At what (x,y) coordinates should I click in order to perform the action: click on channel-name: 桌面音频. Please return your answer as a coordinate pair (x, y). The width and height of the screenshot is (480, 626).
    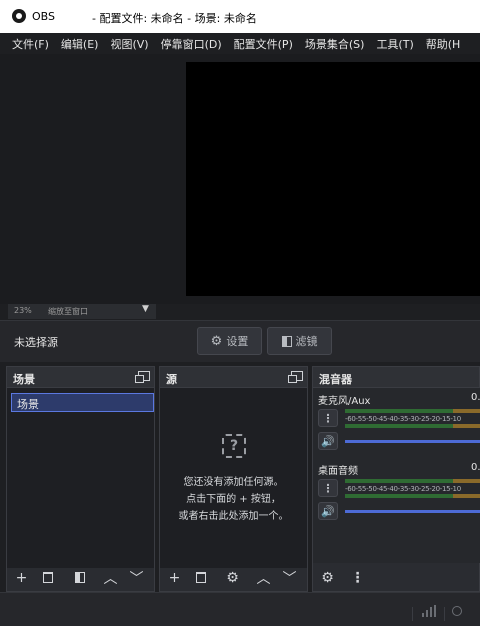
    Looking at the image, I should click on (338, 471).